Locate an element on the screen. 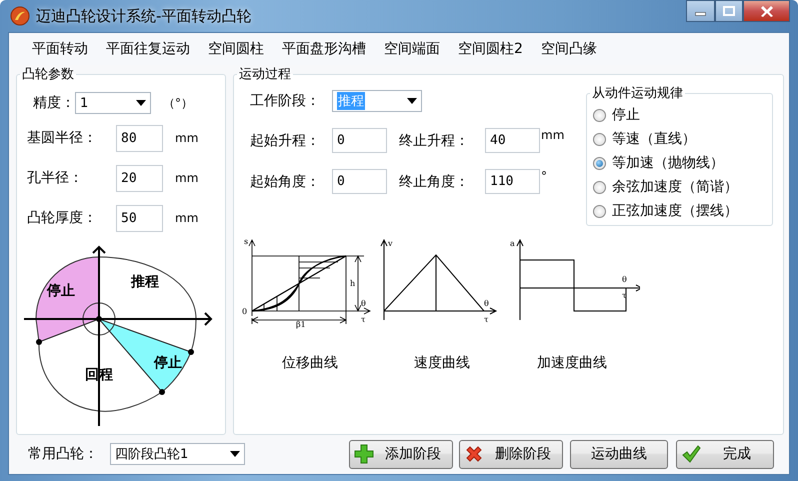  curve-caption: 位移曲线 is located at coordinates (310, 363).